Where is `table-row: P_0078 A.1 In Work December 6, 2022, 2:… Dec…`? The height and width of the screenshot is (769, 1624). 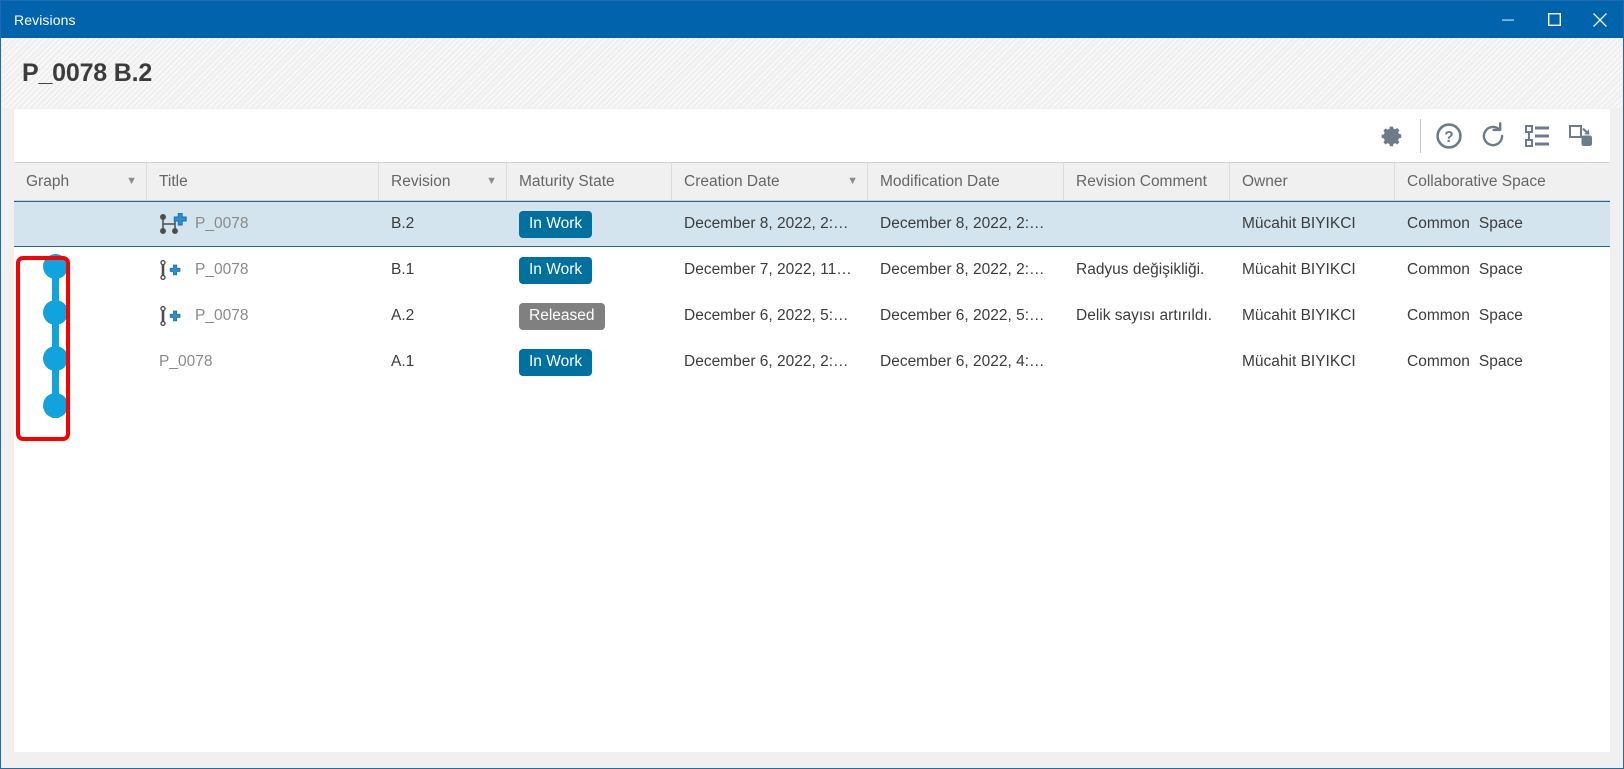
table-row: P_0078 A.1 In Work December 6, 2022, 2:… Dec… is located at coordinates (812, 362).